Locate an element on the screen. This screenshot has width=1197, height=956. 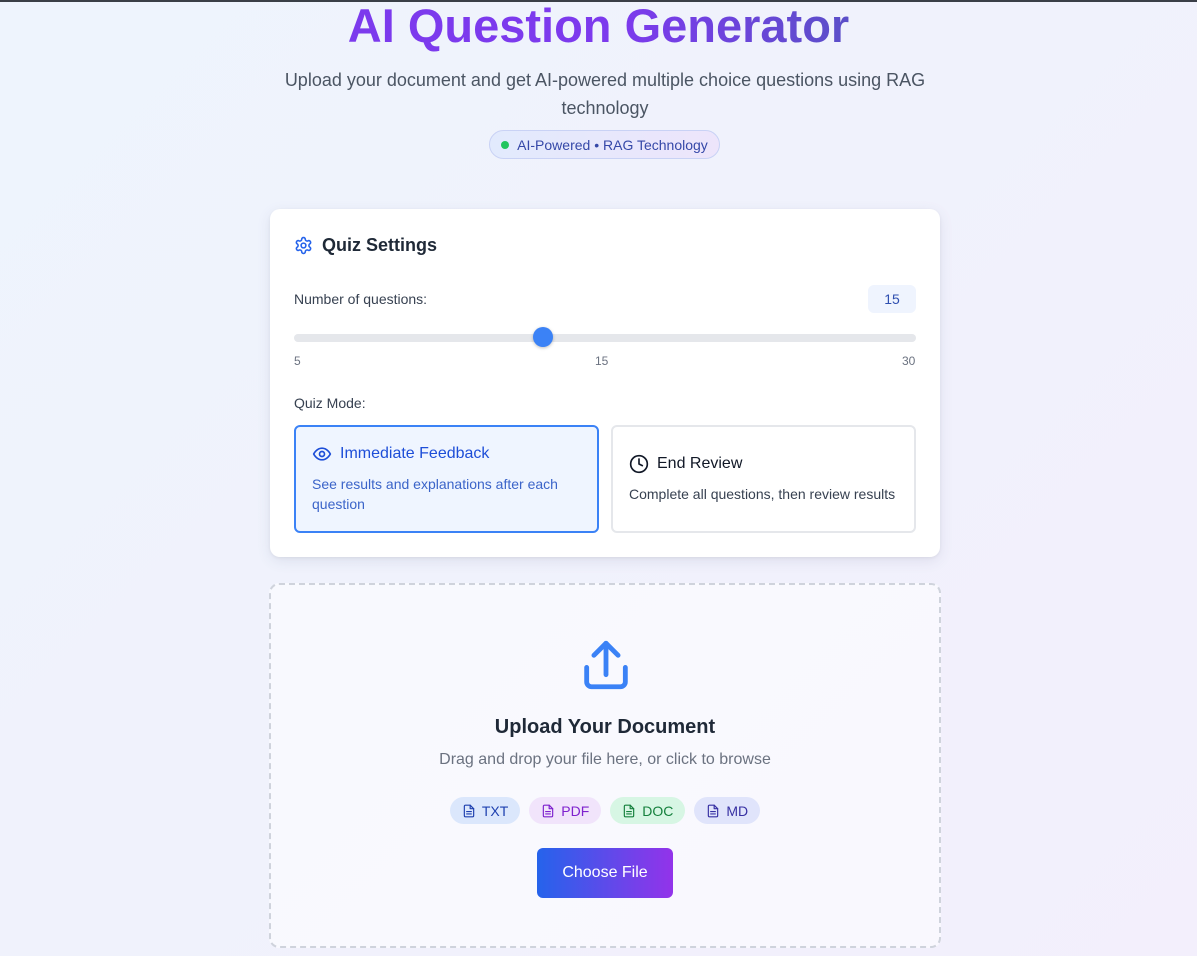
question-count-slider-track is located at coordinates (605, 338).